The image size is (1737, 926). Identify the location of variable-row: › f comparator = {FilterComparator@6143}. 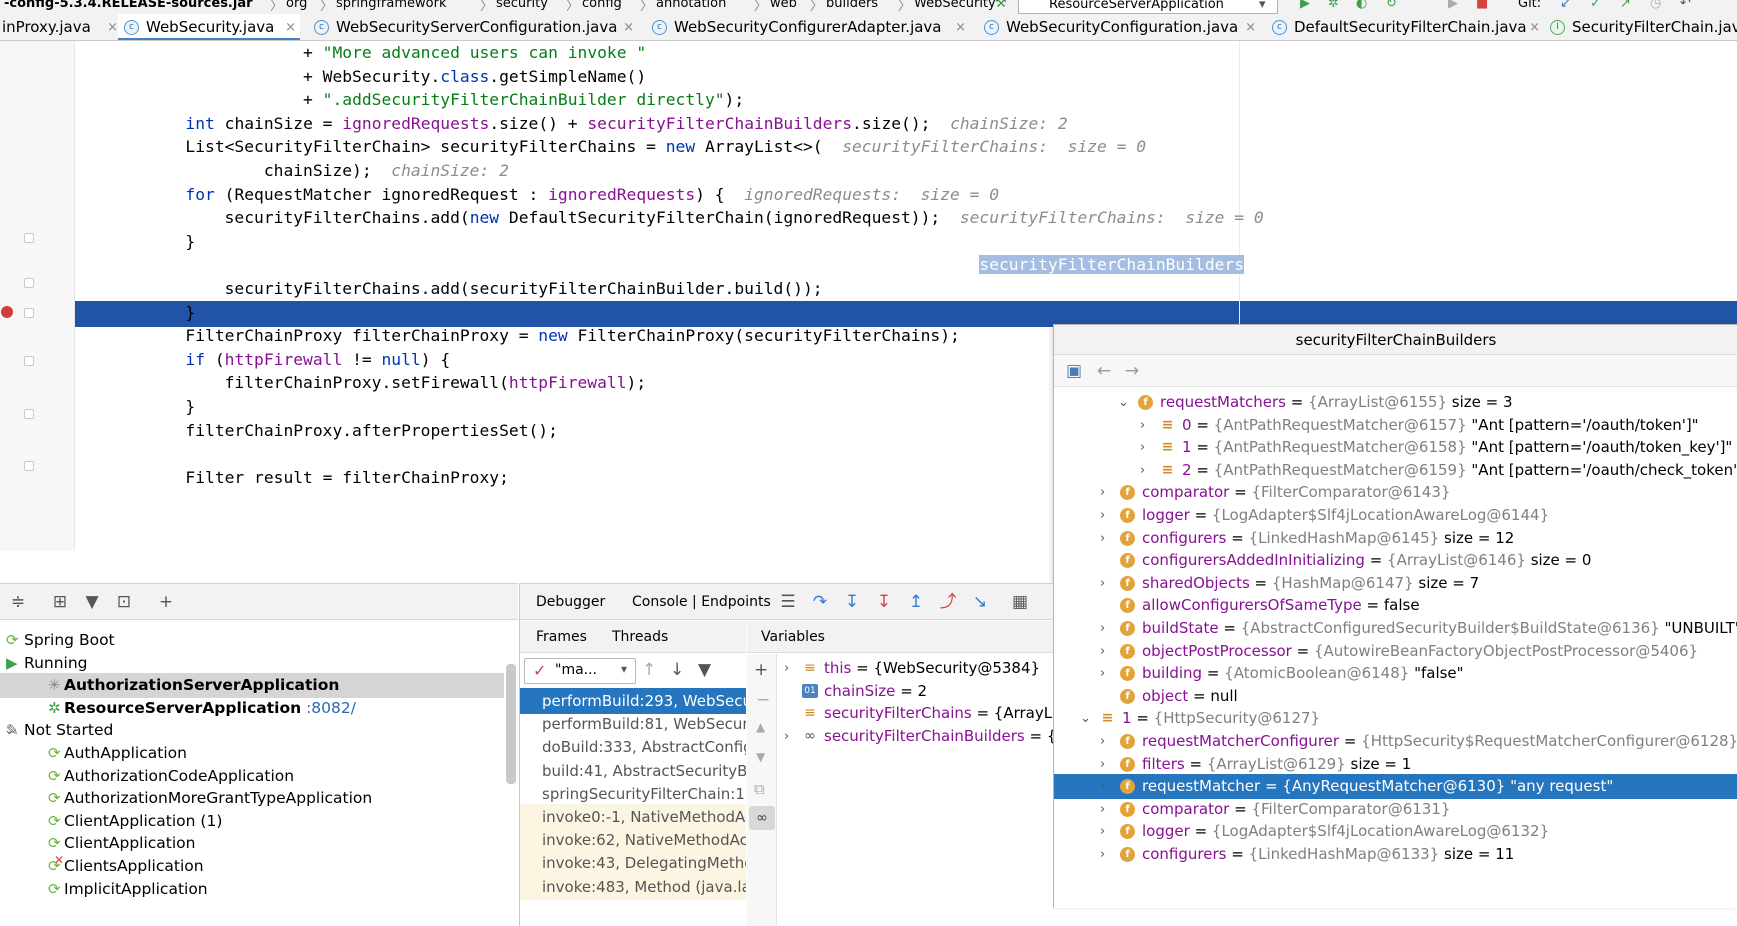
(1395, 492).